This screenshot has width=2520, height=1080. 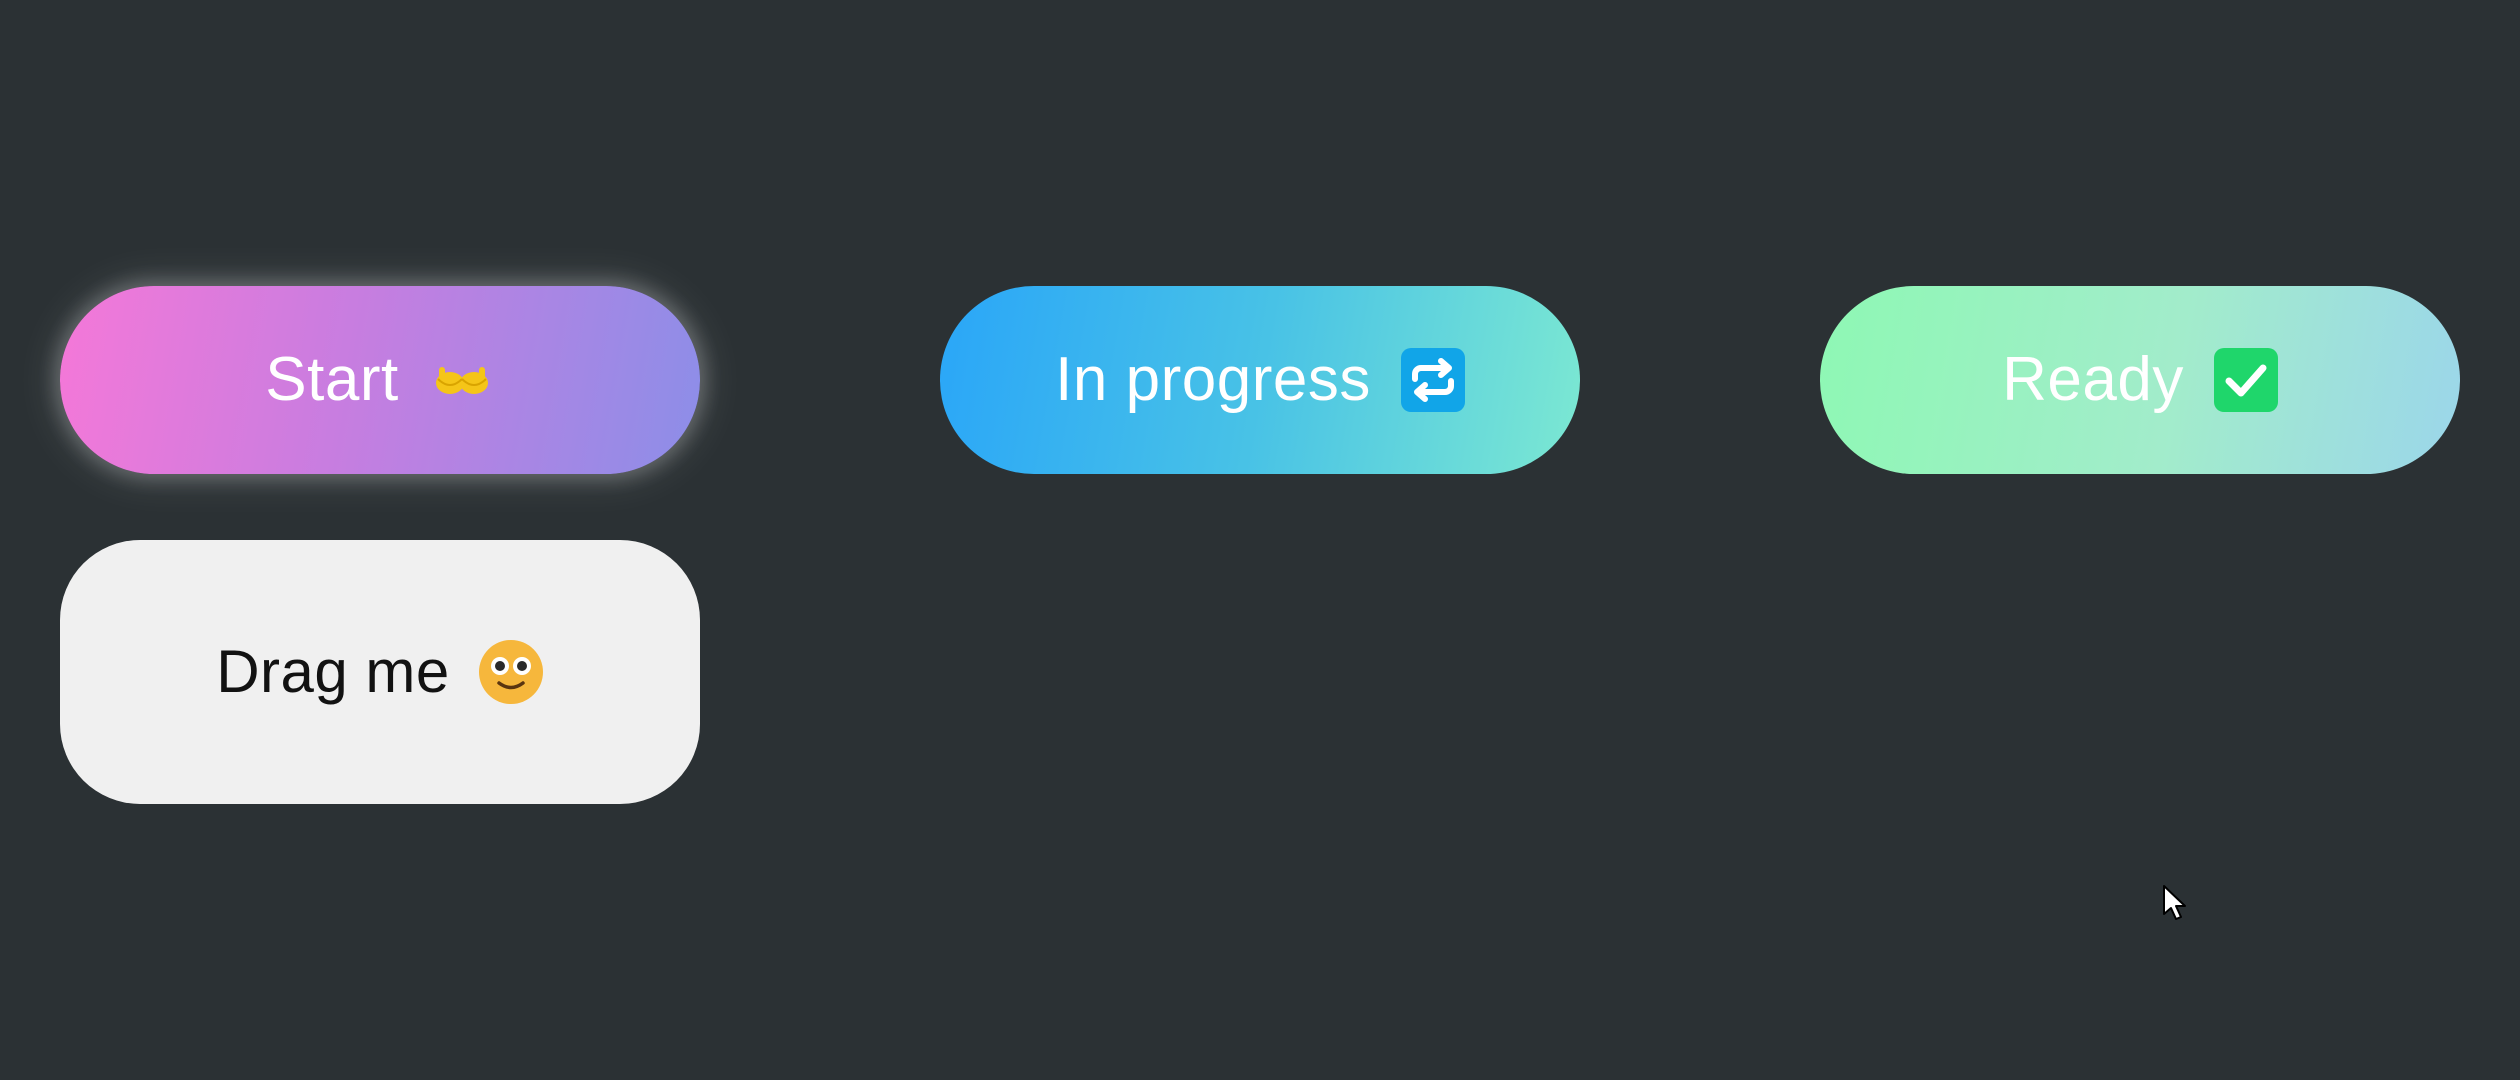 What do you see at coordinates (333, 671) in the screenshot?
I see `drag-me-card-label: Drag me` at bounding box center [333, 671].